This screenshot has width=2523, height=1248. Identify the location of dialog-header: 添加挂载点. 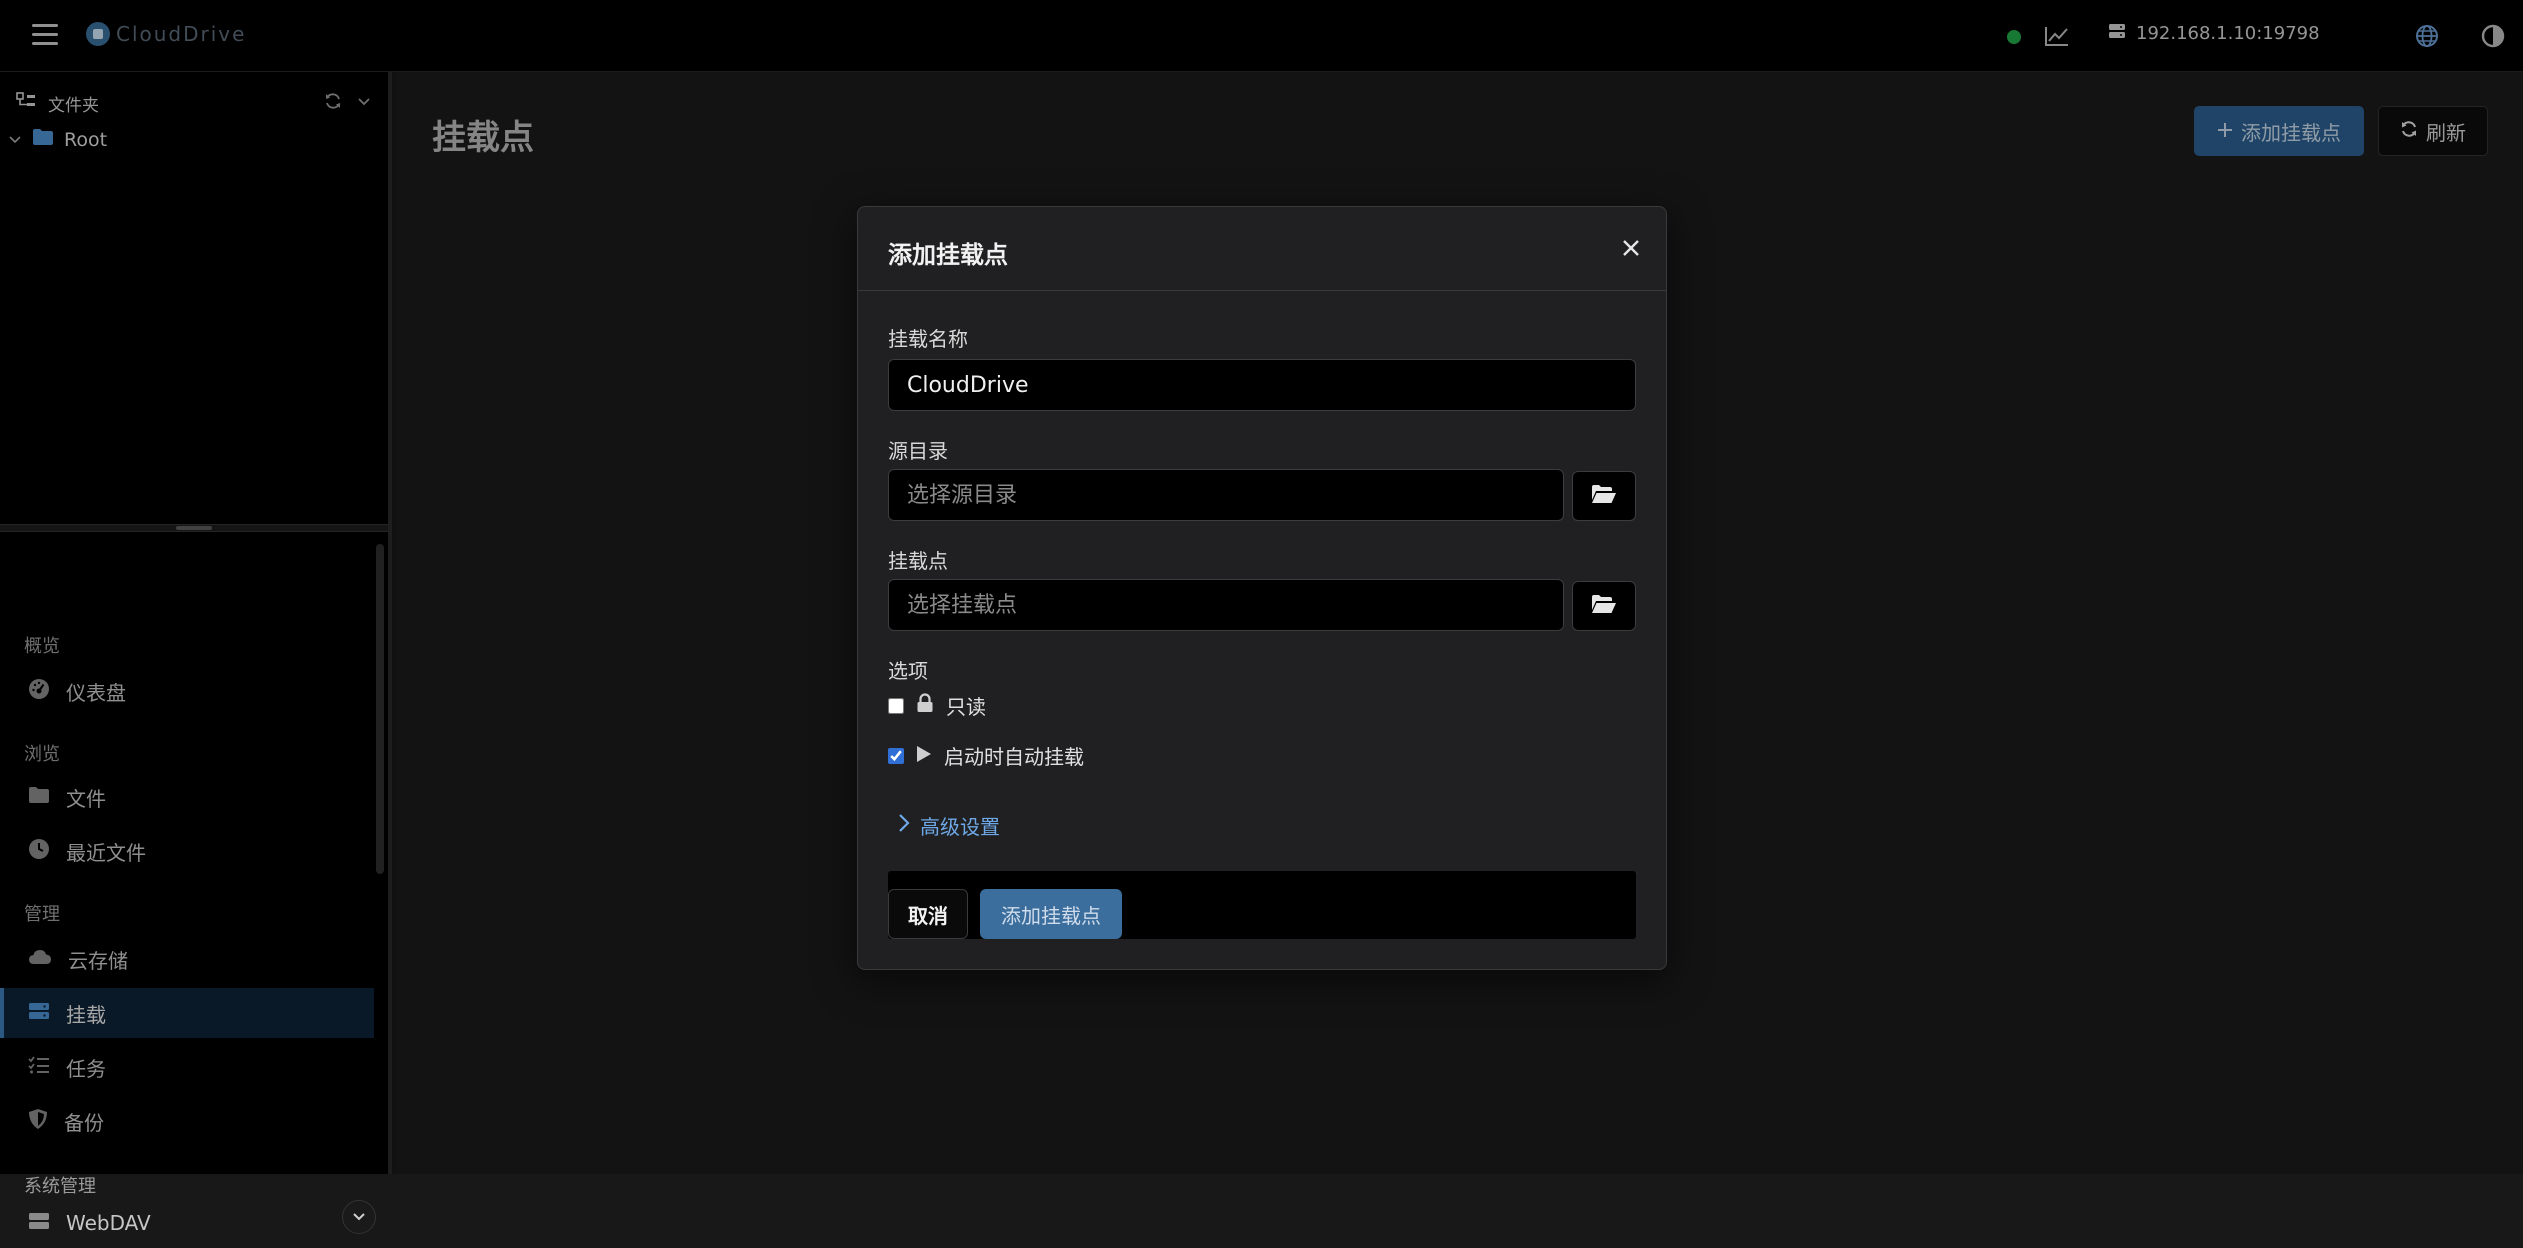
(1262, 249).